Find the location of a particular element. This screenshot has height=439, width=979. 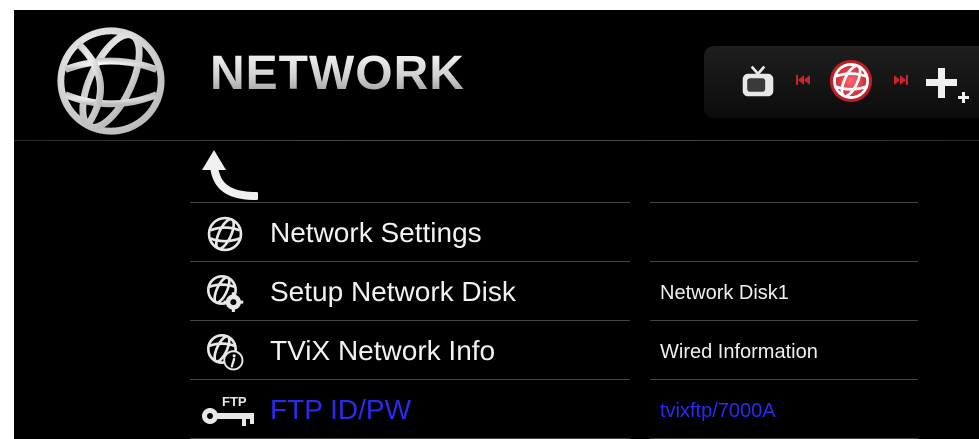

menu-item-value: tvixftp/7000A is located at coordinates (718, 411).